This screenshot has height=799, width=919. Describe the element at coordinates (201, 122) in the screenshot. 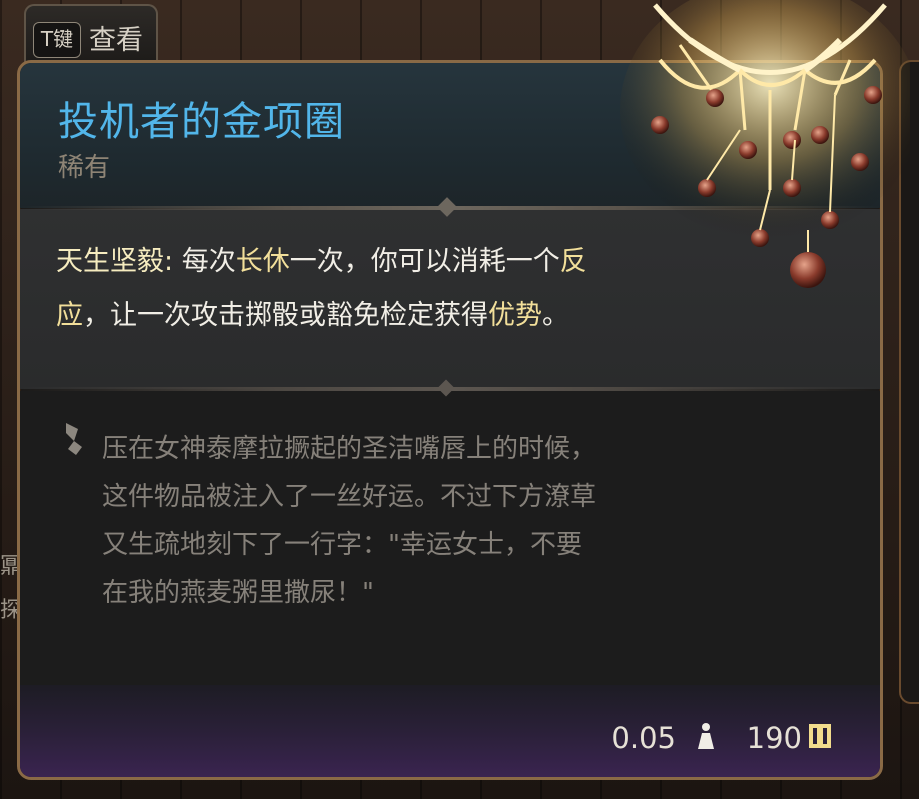

I see `item-name: 投机者的金项圈` at that location.